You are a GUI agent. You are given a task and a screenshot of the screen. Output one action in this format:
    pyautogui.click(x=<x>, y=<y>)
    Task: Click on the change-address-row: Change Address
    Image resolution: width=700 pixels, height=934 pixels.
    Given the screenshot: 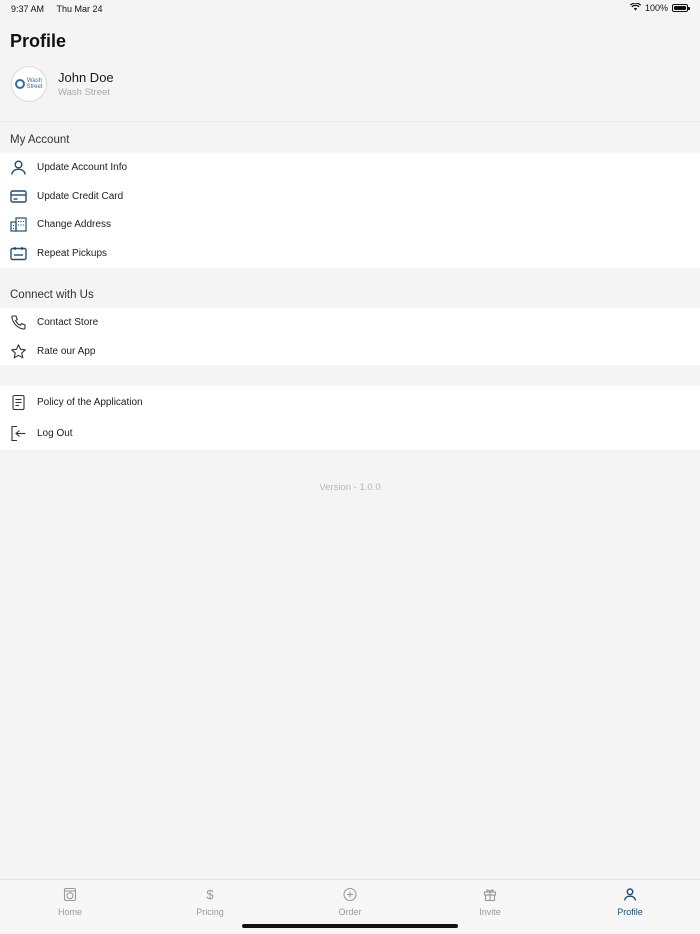 What is the action you would take?
    pyautogui.click(x=350, y=224)
    